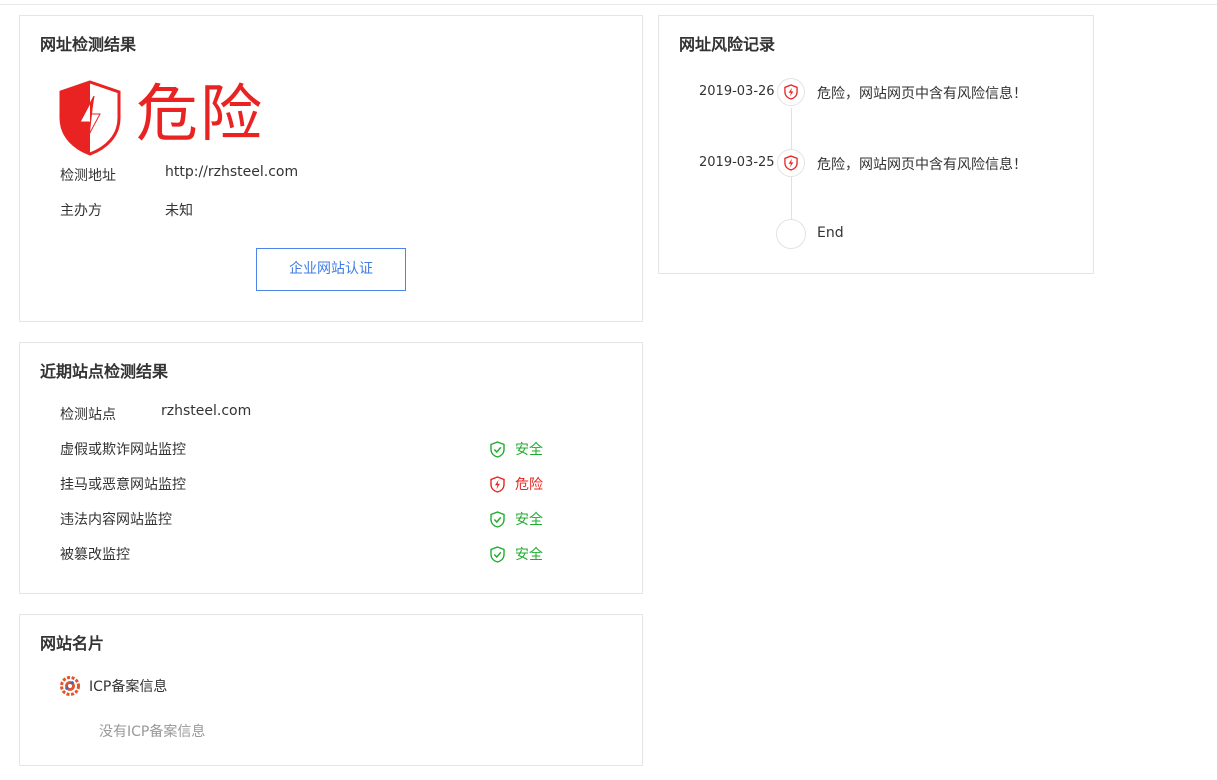 This screenshot has width=1217, height=780. Describe the element at coordinates (737, 91) in the screenshot. I see `timeline-date: 2019-03-26` at that location.